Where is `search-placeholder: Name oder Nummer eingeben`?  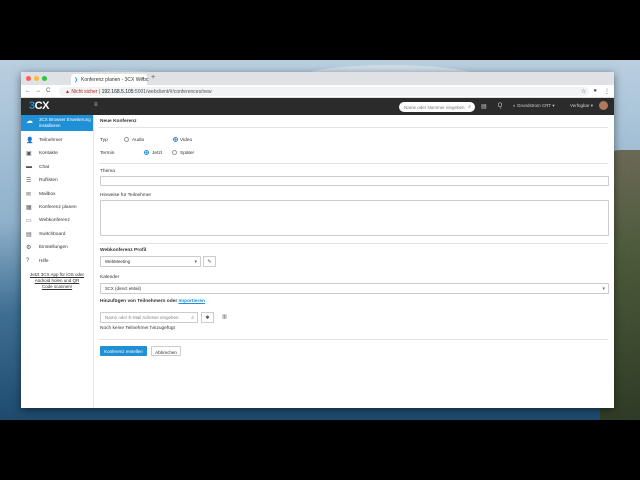
search-placeholder: Name oder Nummer eingeben is located at coordinates (434, 107).